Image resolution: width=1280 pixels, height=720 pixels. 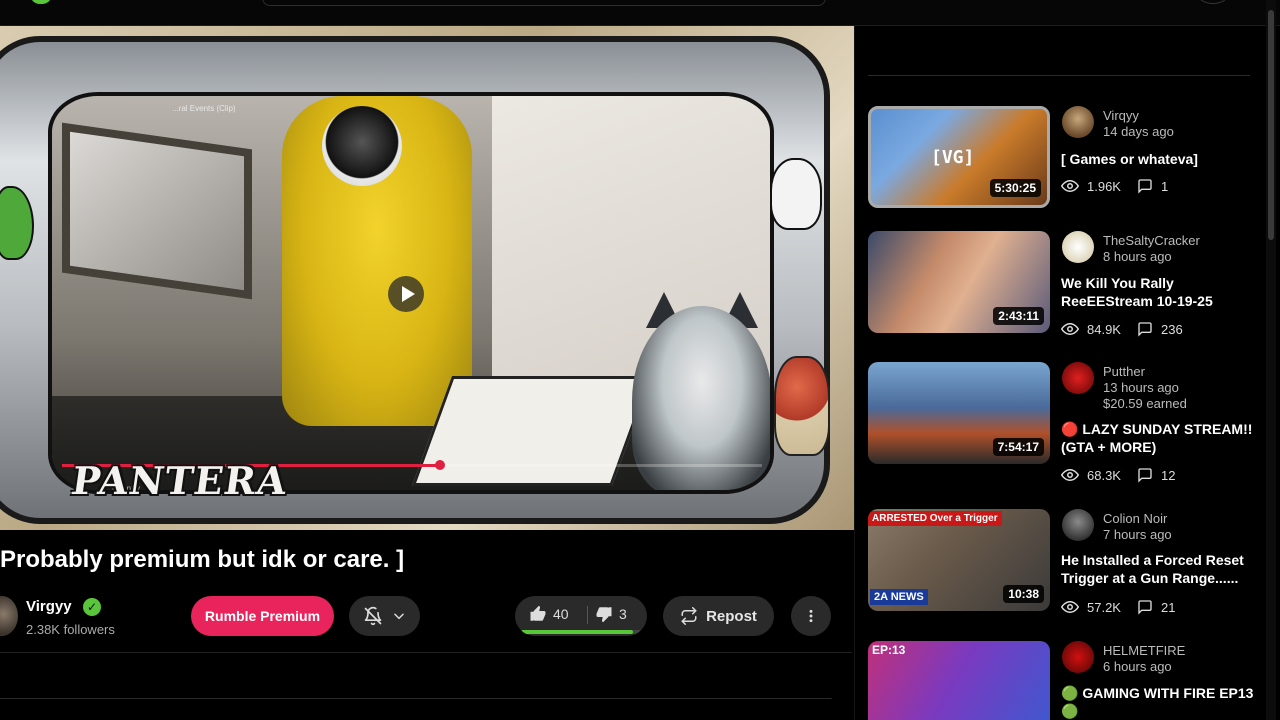 What do you see at coordinates (604, 615) in the screenshot?
I see `thumbs-down-icon` at bounding box center [604, 615].